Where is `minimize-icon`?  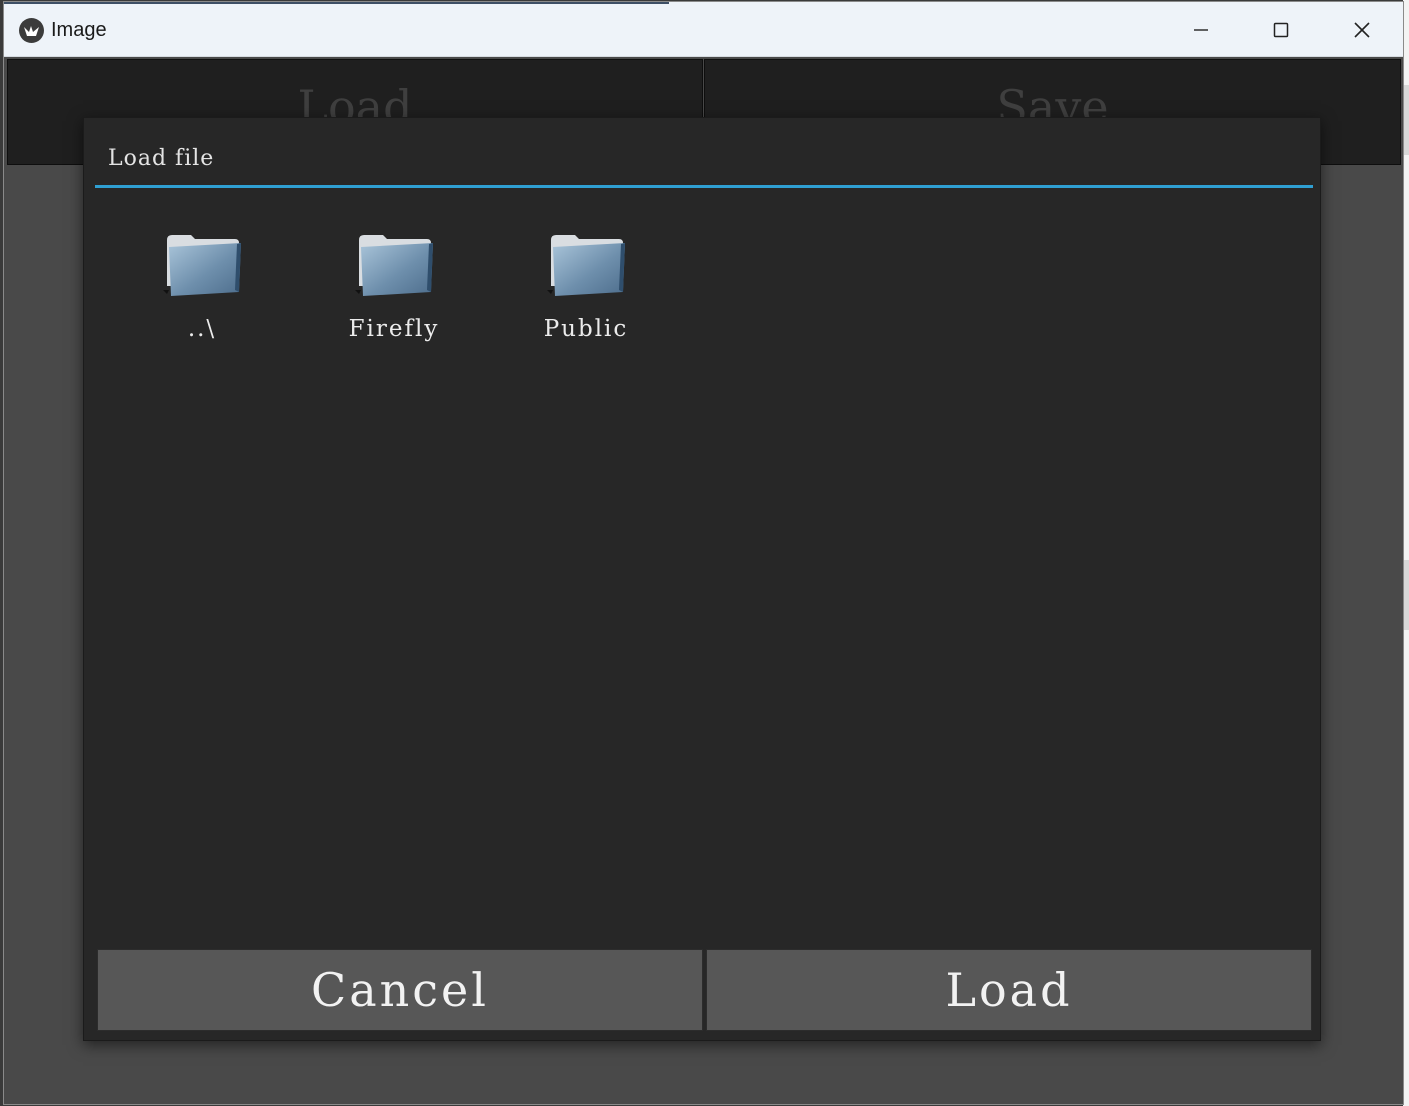
minimize-icon is located at coordinates (1201, 30).